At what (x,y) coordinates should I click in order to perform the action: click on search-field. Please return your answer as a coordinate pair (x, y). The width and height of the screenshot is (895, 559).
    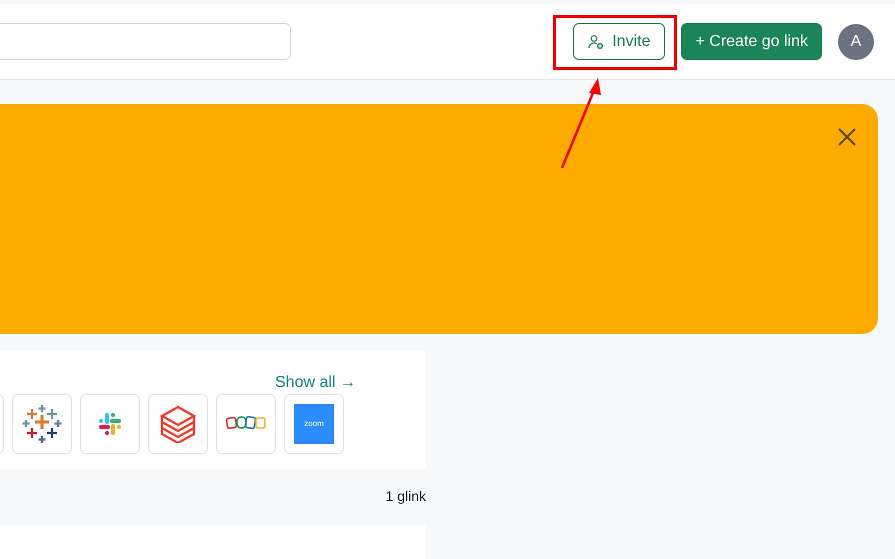
    Looking at the image, I should click on (145, 41).